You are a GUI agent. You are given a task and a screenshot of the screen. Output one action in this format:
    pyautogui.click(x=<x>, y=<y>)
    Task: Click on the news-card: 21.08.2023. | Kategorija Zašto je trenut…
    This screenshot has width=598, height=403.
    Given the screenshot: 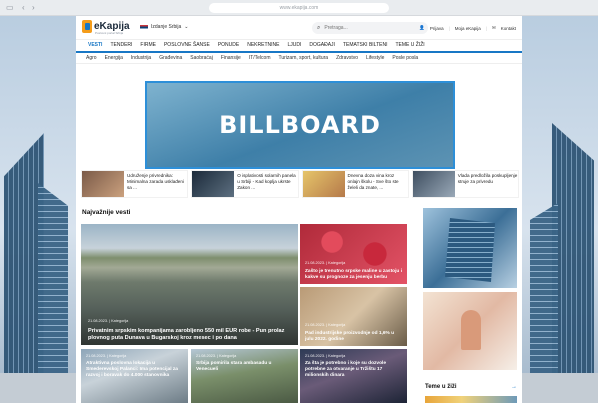 What is the action you would take?
    pyautogui.click(x=353, y=254)
    